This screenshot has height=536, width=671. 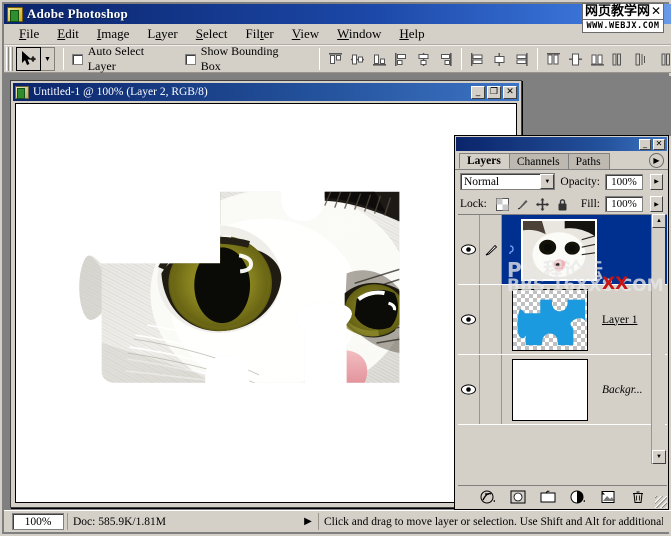 What do you see at coordinates (445, 59) in the screenshot?
I see `align-right-edges-icon` at bounding box center [445, 59].